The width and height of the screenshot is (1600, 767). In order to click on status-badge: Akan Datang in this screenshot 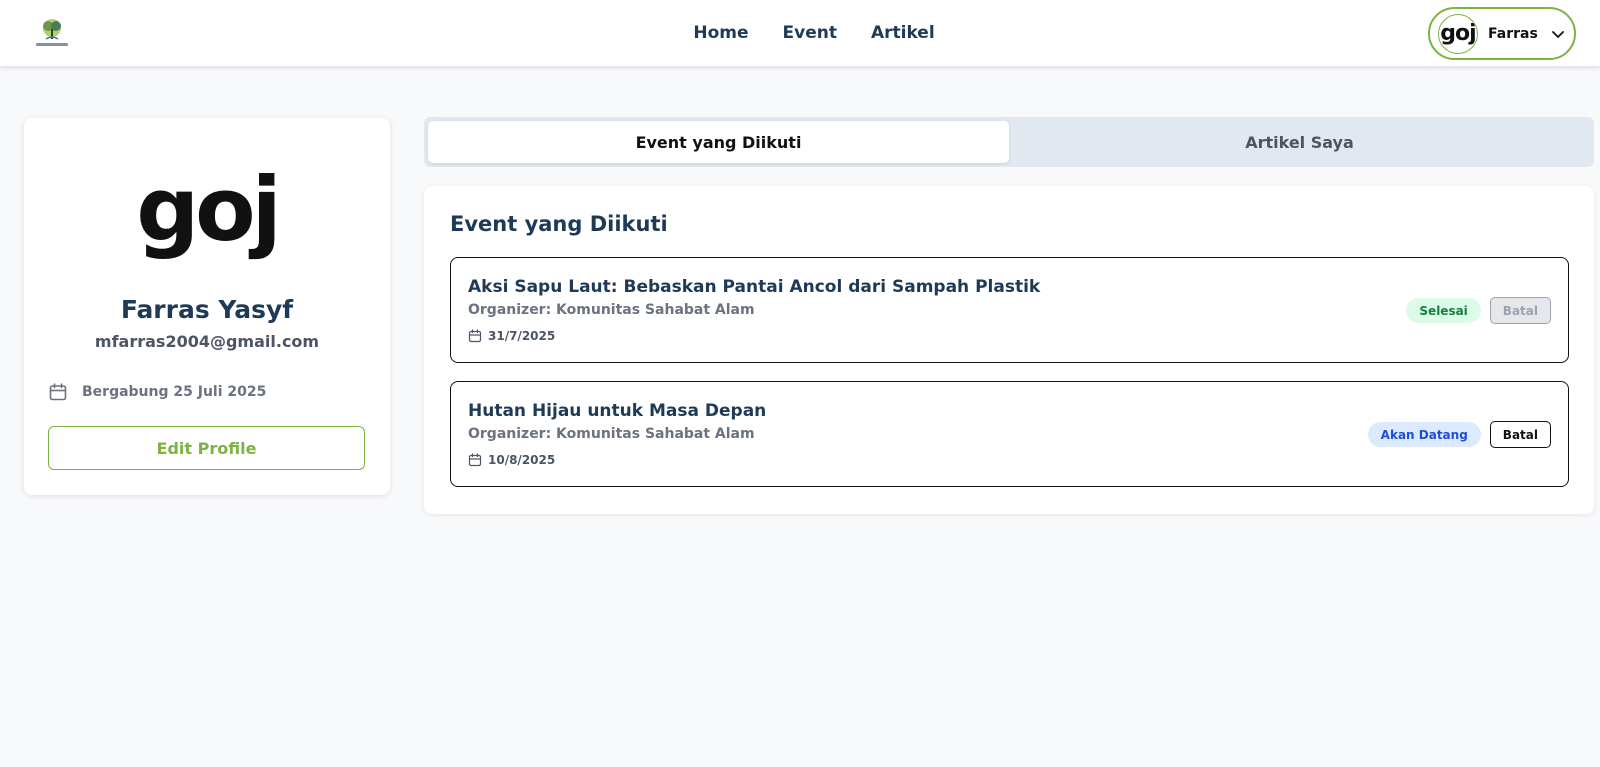, I will do `click(1424, 434)`.